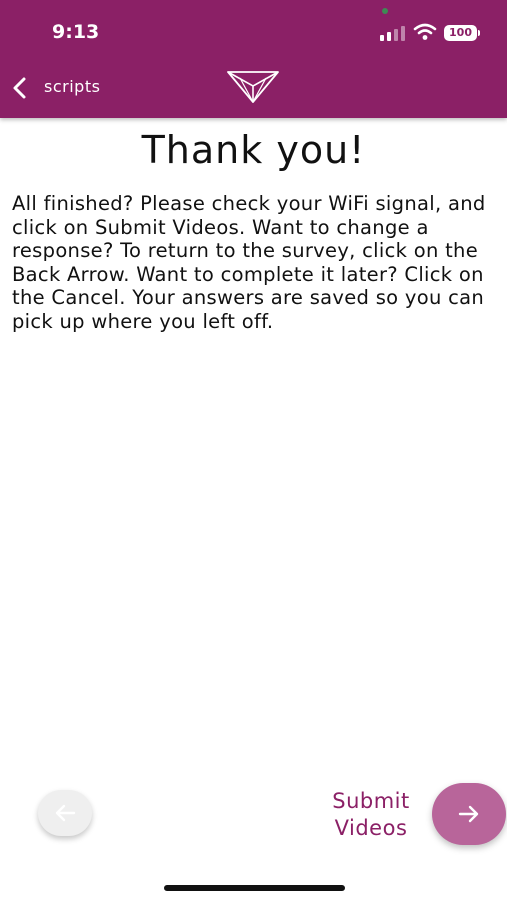 This screenshot has width=507, height=900. What do you see at coordinates (392, 33) in the screenshot?
I see `signal-icon` at bounding box center [392, 33].